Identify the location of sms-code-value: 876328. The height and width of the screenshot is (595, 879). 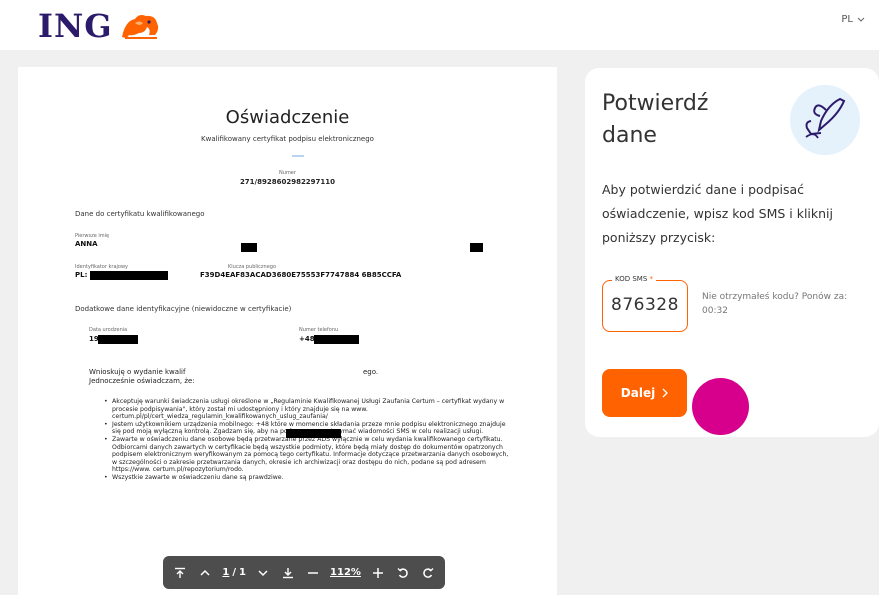
(645, 305).